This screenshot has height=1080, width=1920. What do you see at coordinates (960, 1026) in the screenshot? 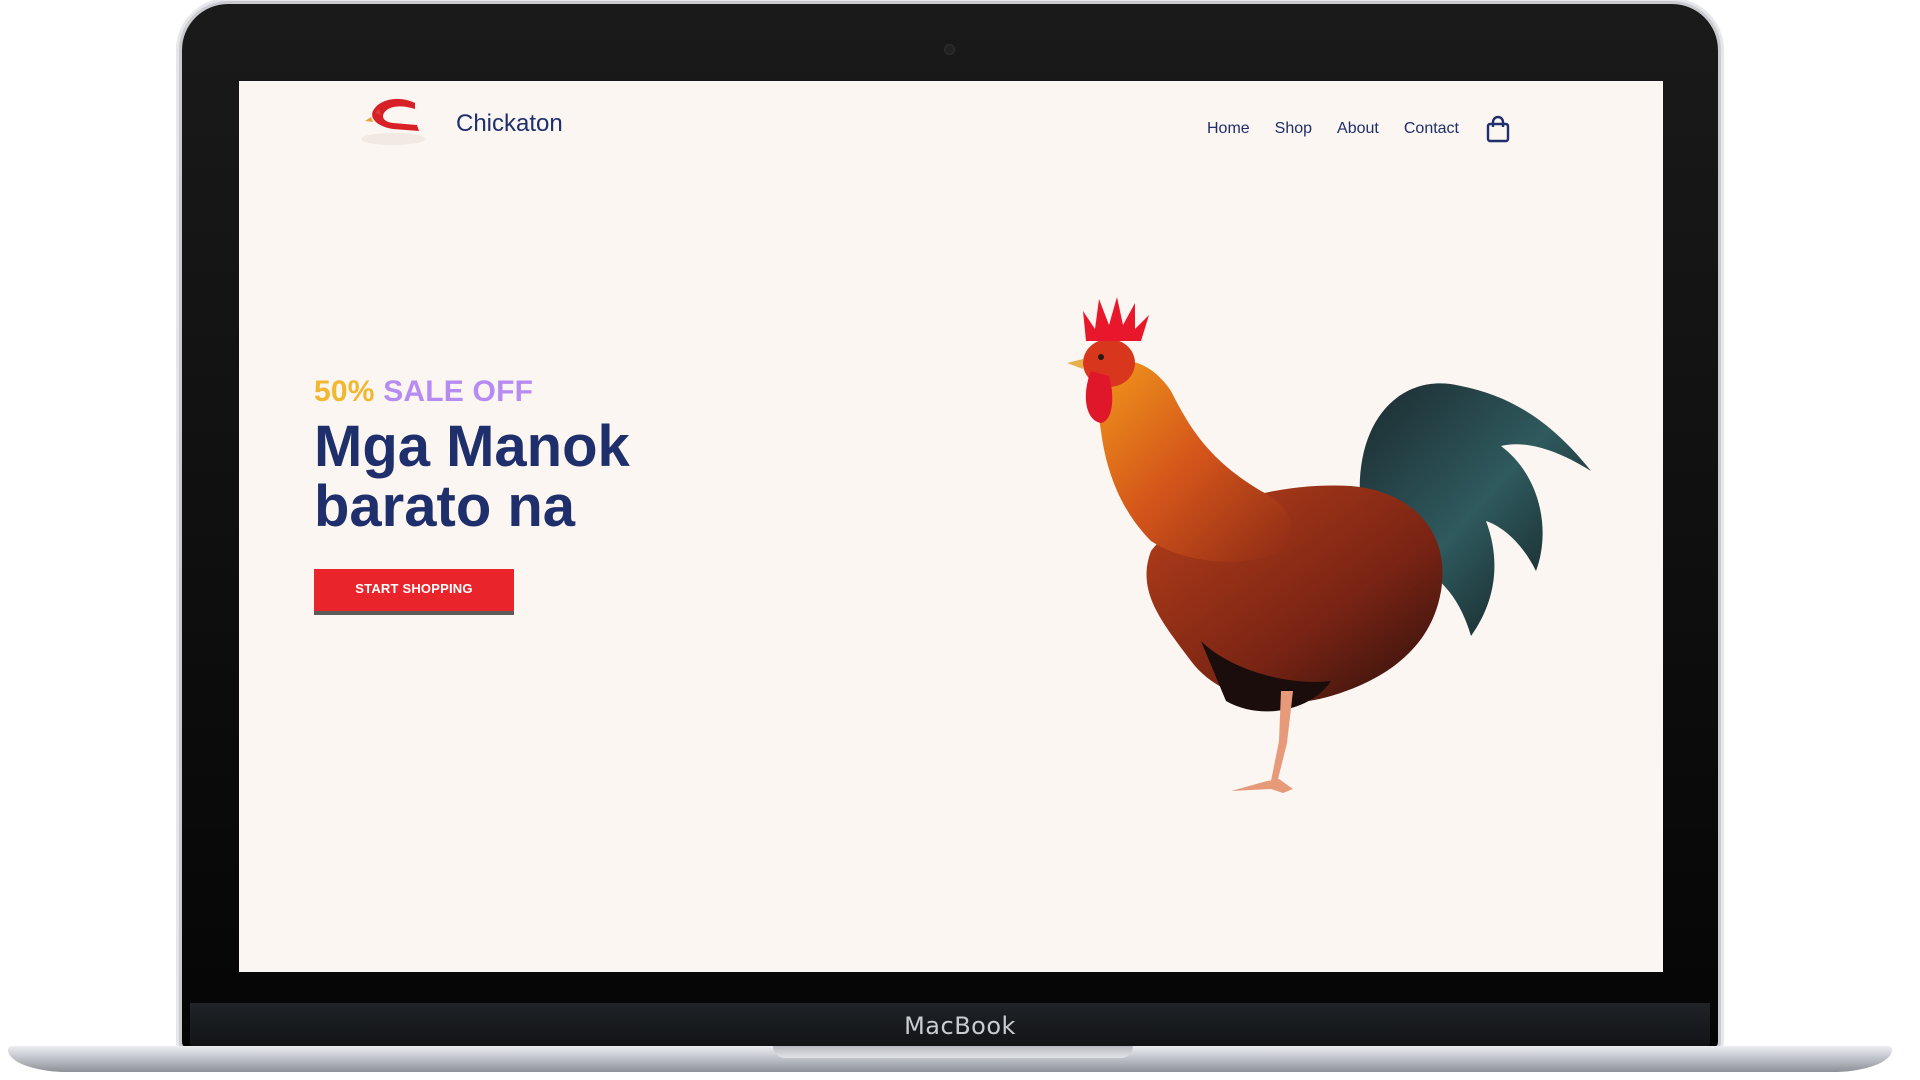
I see `device-label: MacBook` at bounding box center [960, 1026].